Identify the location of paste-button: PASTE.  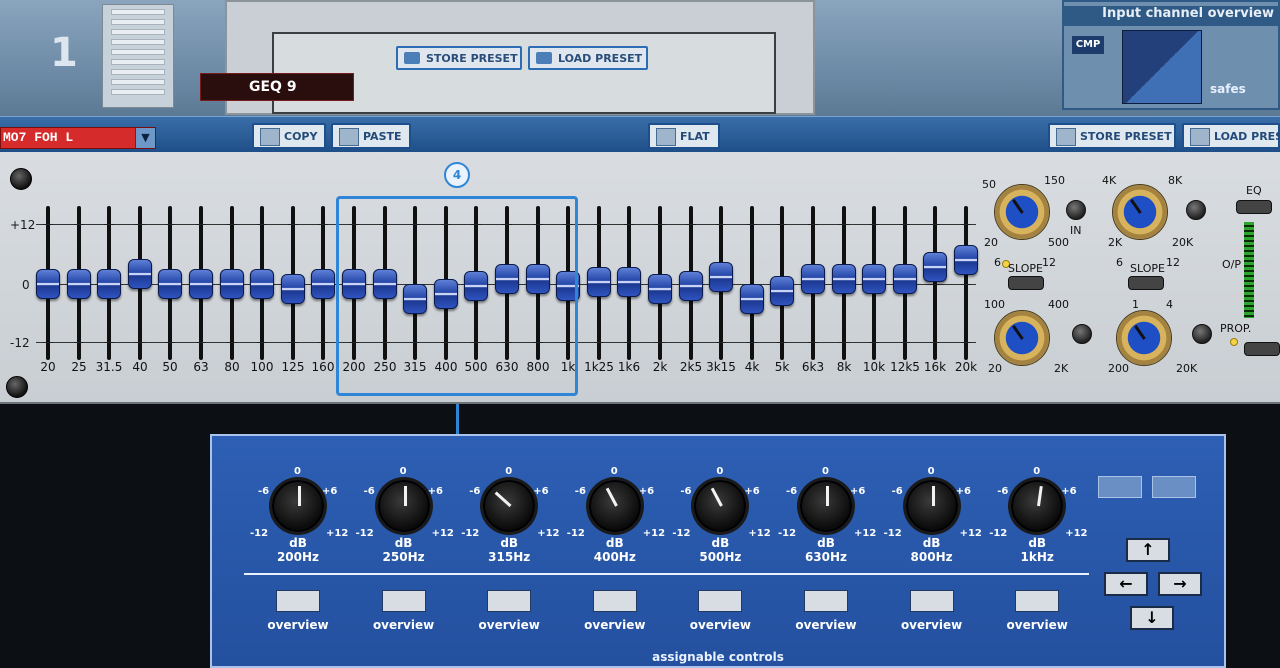
(371, 136).